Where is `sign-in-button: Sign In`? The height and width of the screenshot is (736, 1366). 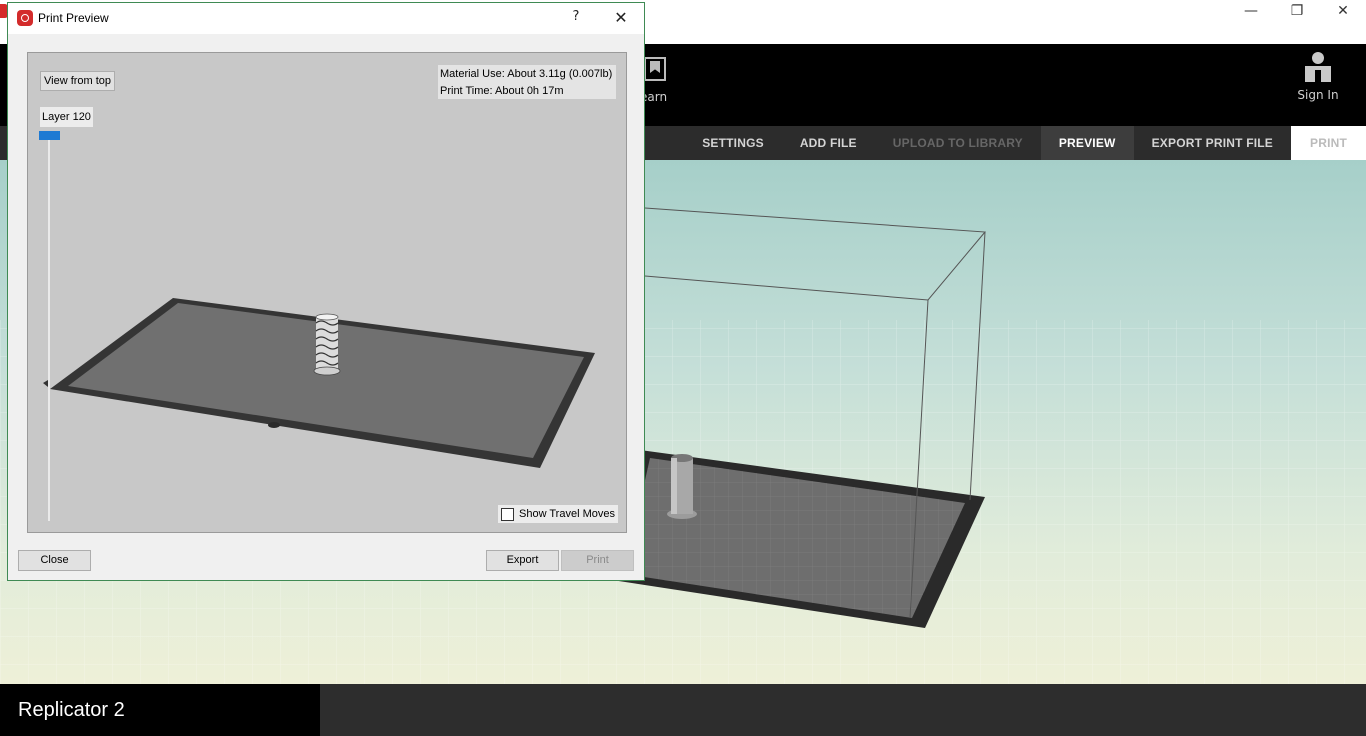
sign-in-button: Sign In is located at coordinates (1318, 82).